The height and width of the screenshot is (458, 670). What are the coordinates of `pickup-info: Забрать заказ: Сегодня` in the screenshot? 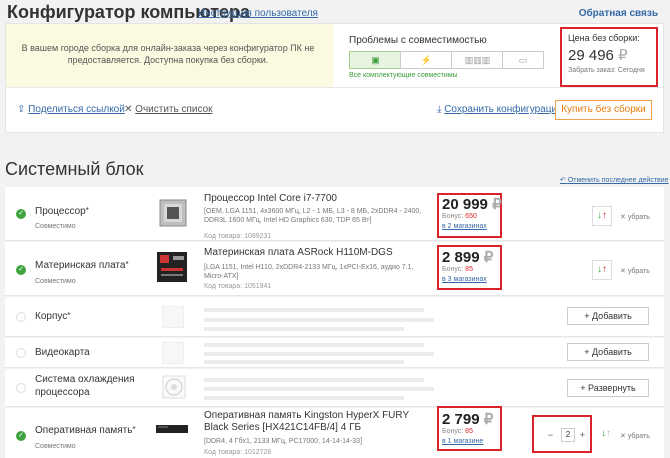 It's located at (606, 70).